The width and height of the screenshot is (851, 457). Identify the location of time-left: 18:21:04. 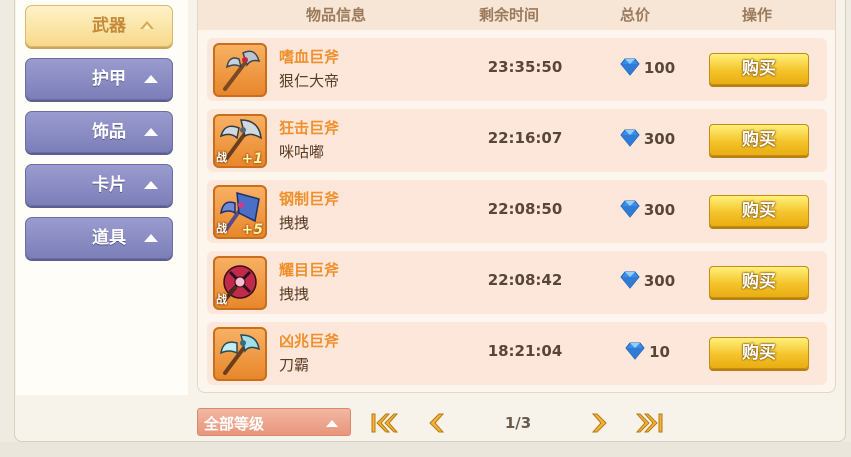
(525, 351).